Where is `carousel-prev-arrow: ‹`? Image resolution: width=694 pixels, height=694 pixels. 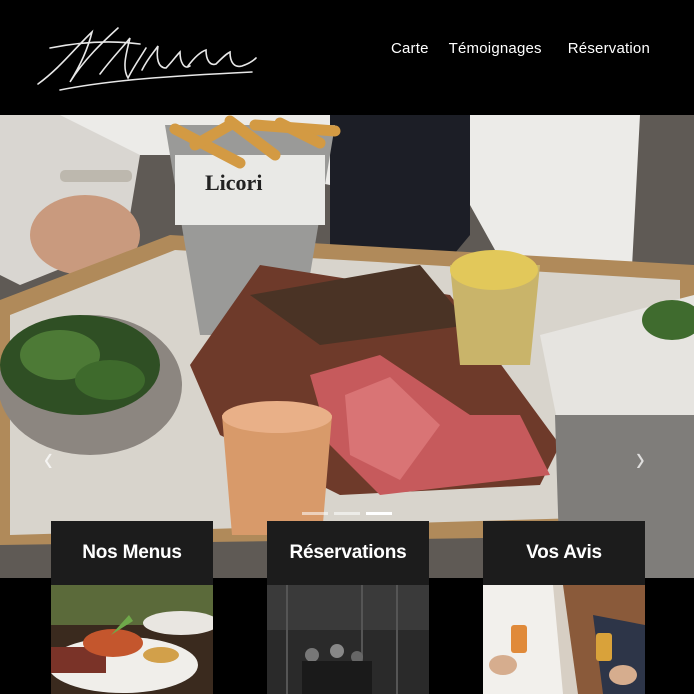 carousel-prev-arrow: ‹ is located at coordinates (48, 458).